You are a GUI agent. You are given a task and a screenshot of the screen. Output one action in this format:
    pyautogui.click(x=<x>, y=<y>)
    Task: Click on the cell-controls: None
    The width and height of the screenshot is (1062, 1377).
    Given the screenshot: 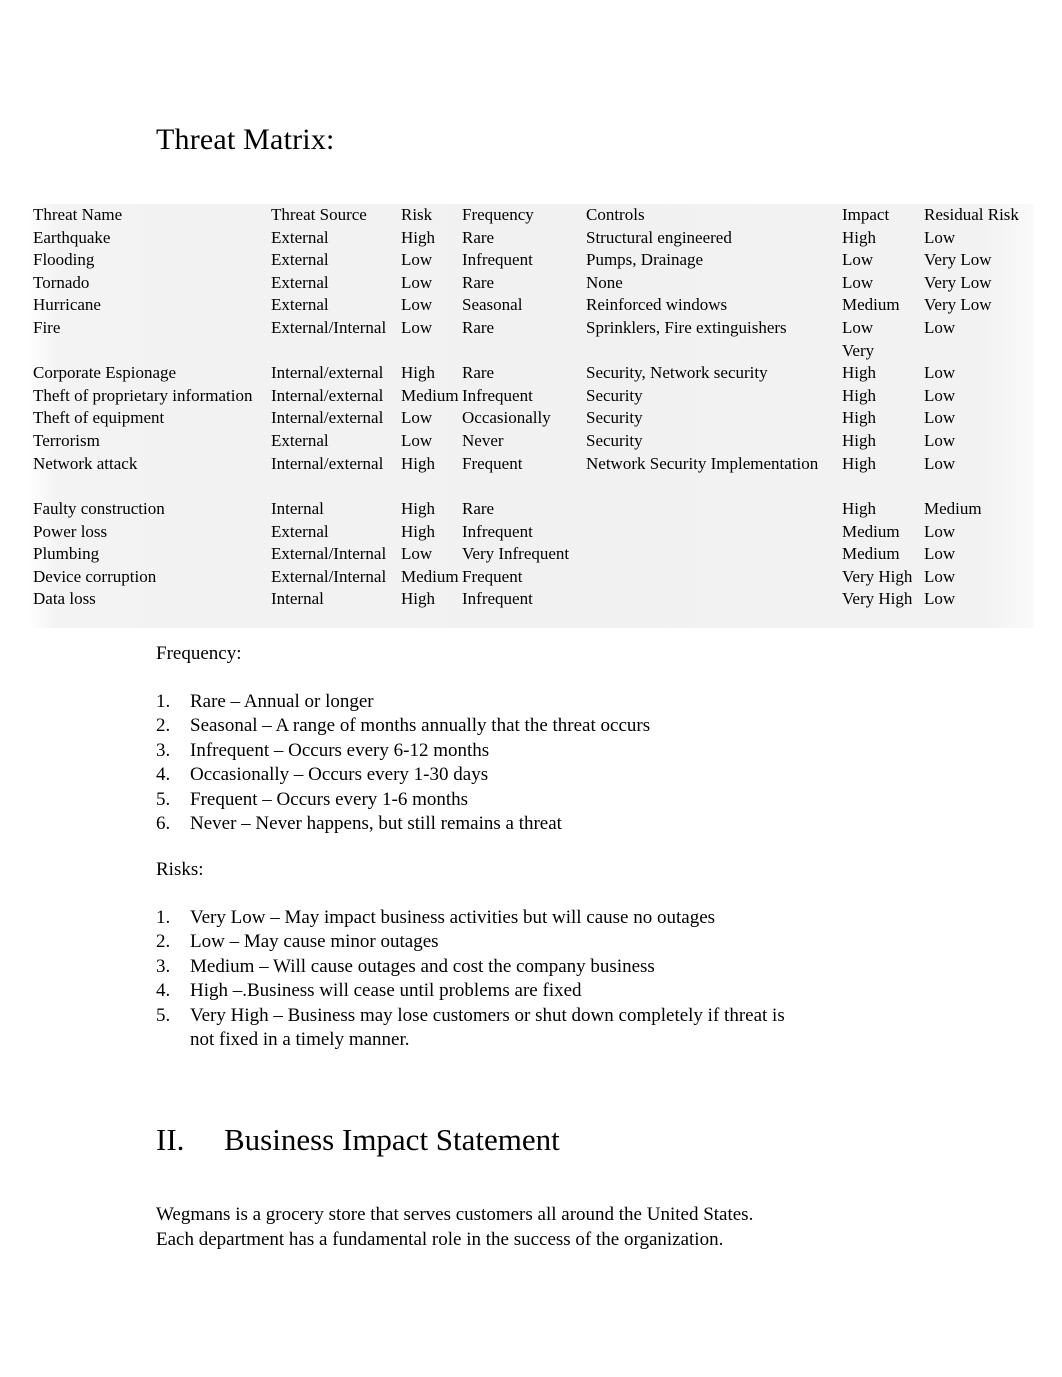 What is the action you would take?
    pyautogui.click(x=604, y=282)
    